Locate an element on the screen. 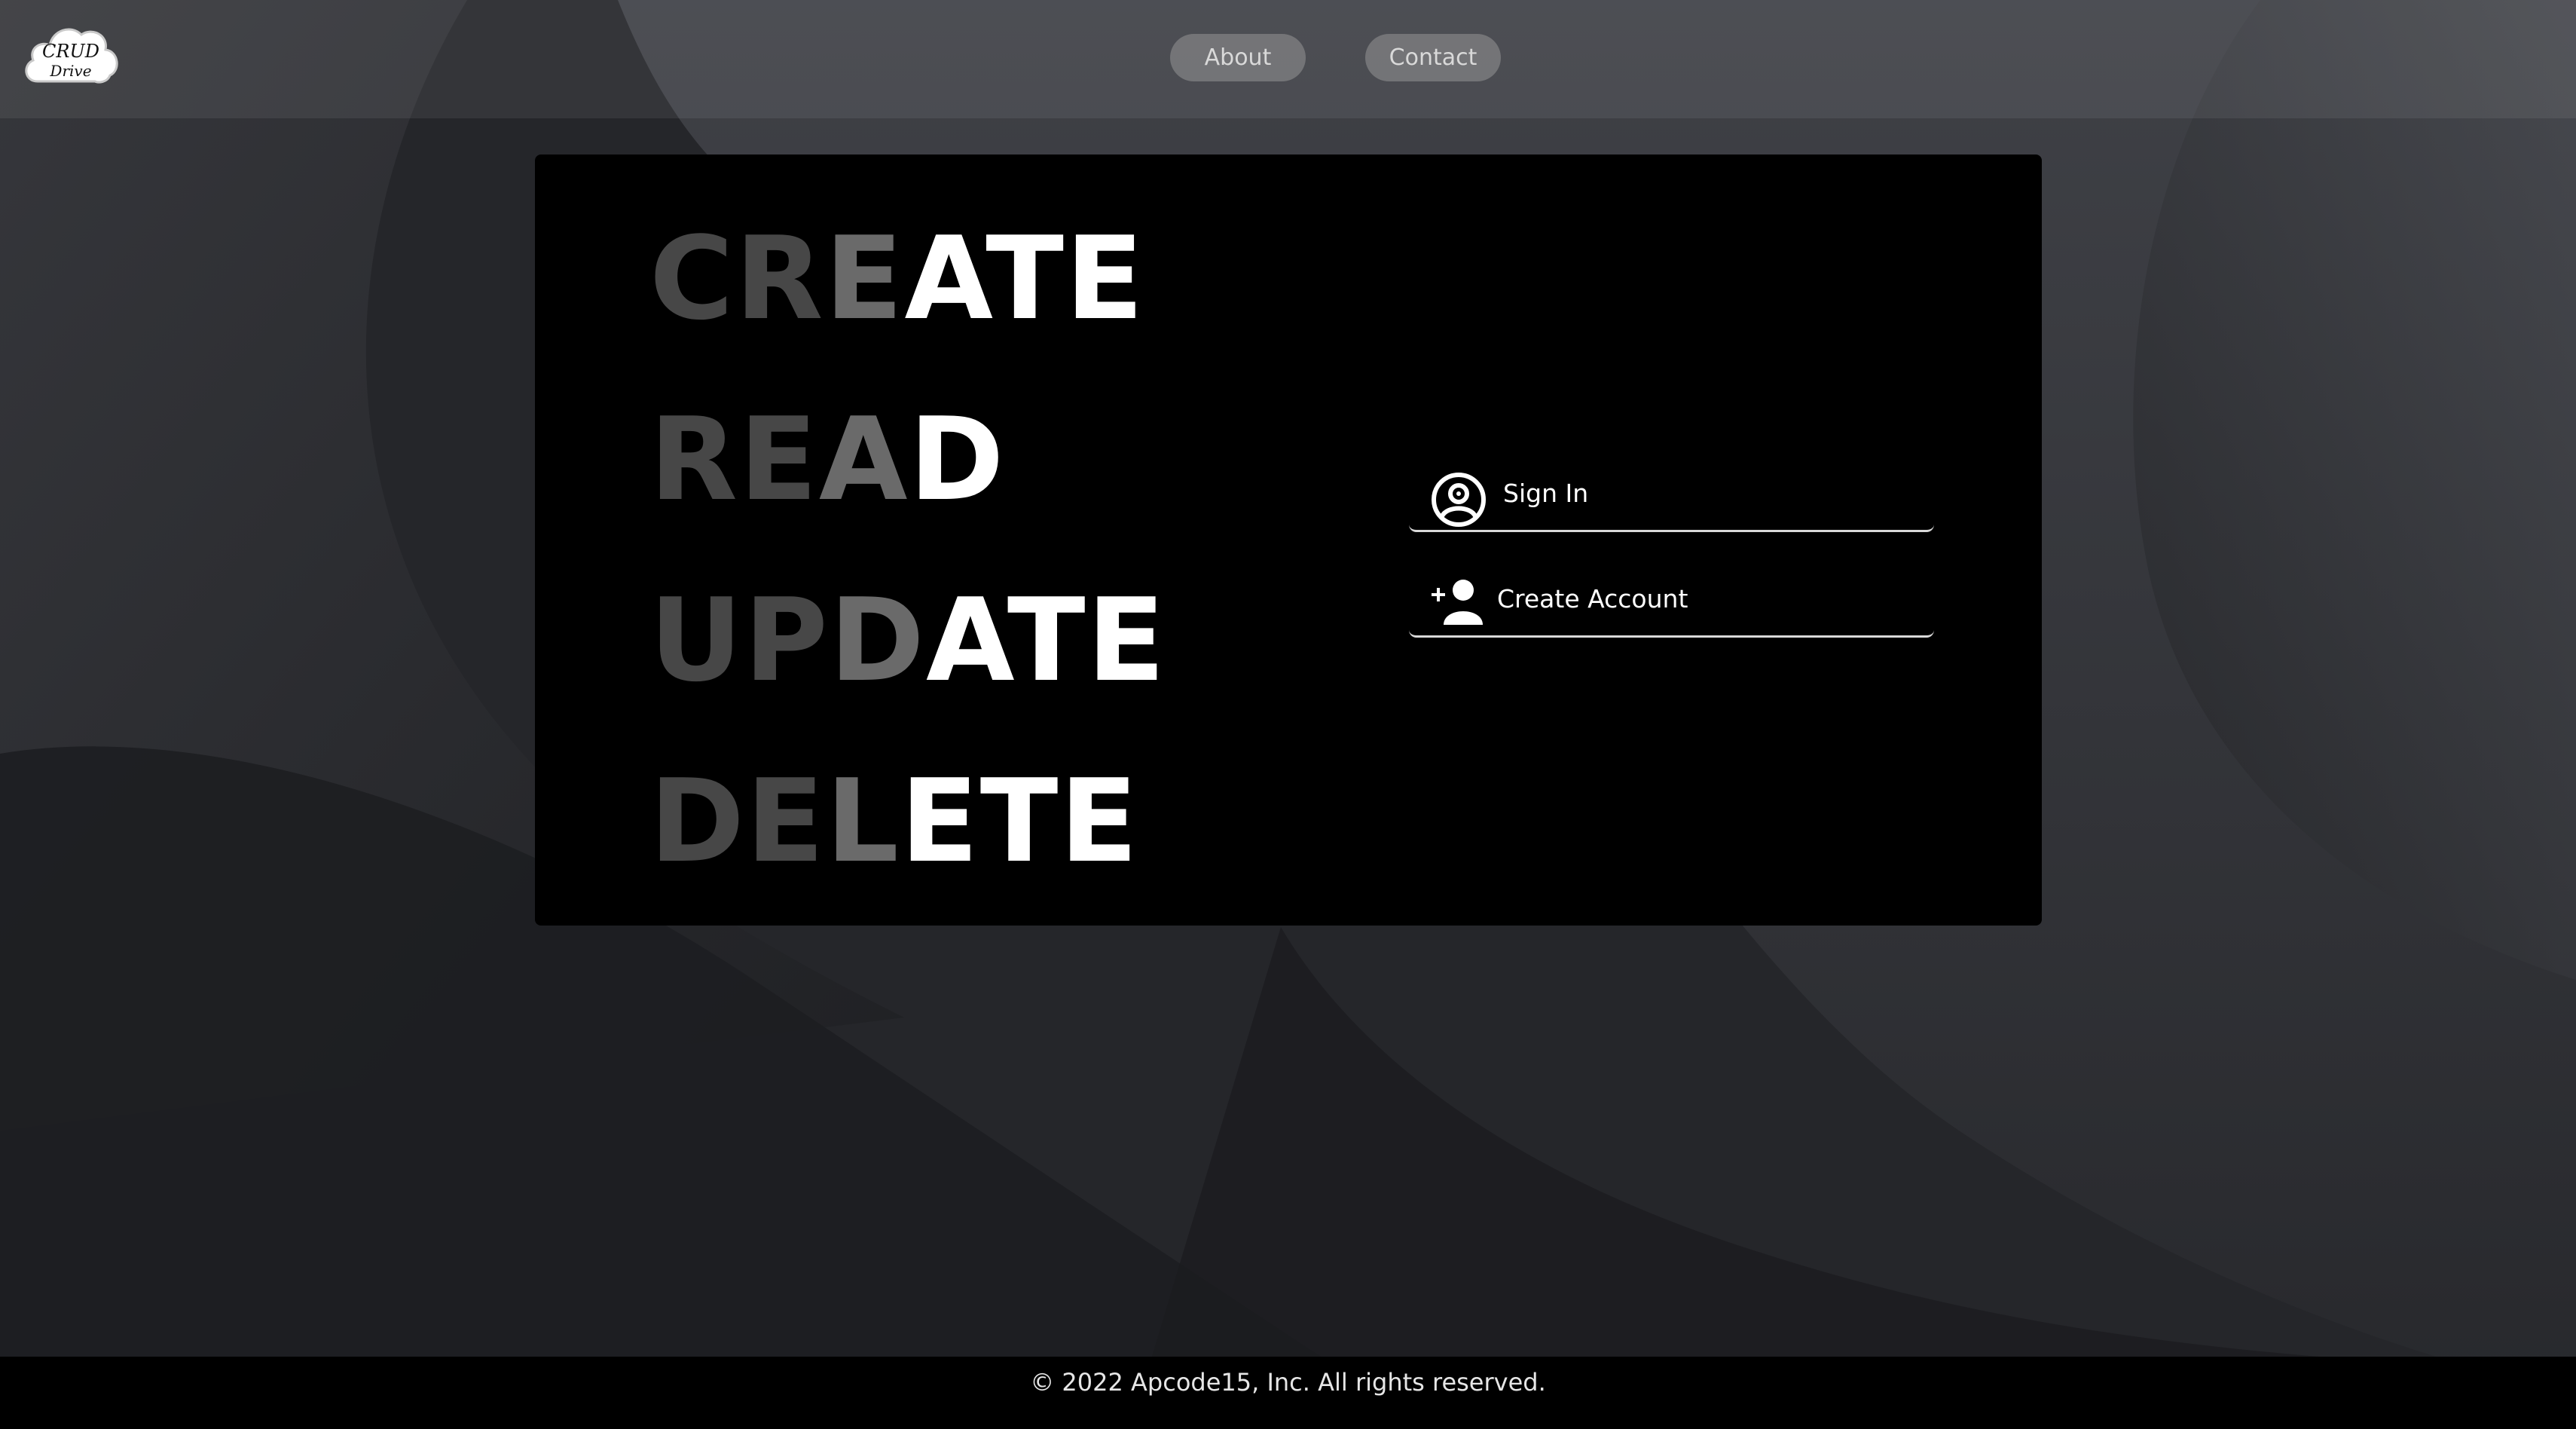 Image resolution: width=2576 pixels, height=1429 pixels. logo-text-line1: CRUD is located at coordinates (70, 51).